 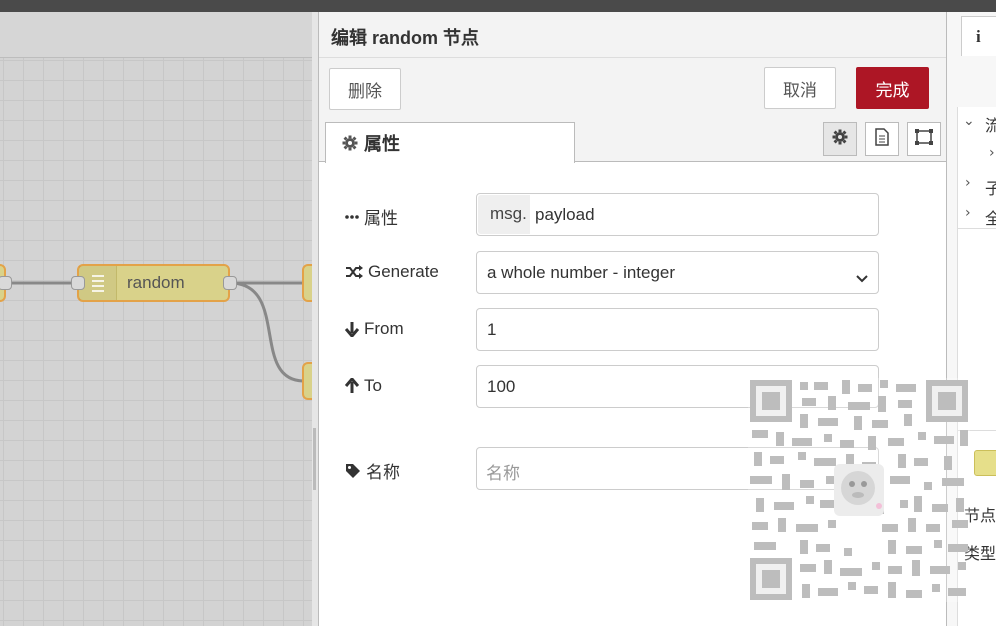 I want to click on wire-layer, so click(x=154, y=332).